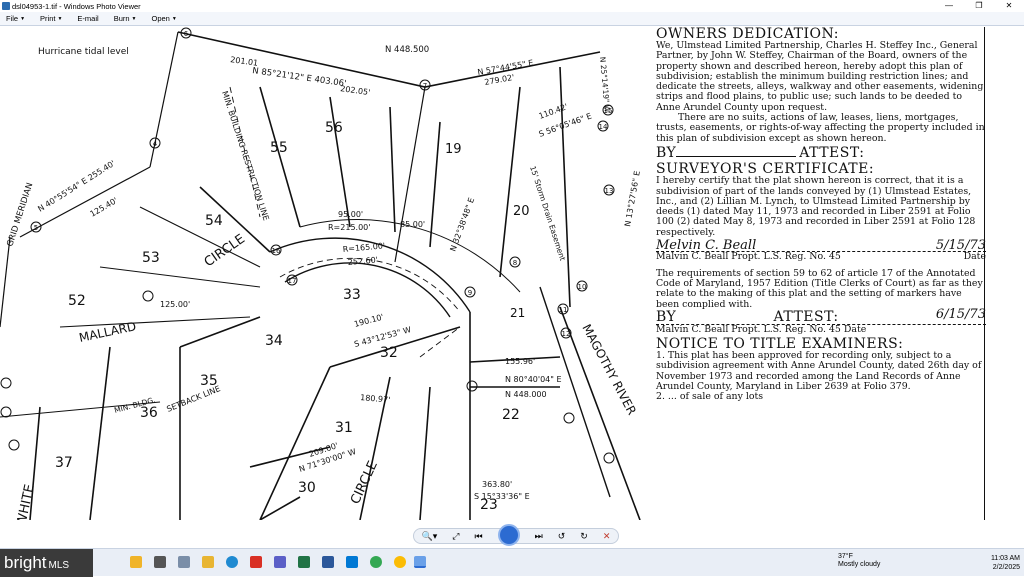 This screenshot has height=580, width=1024. I want to click on slideshow-button, so click(508, 535).